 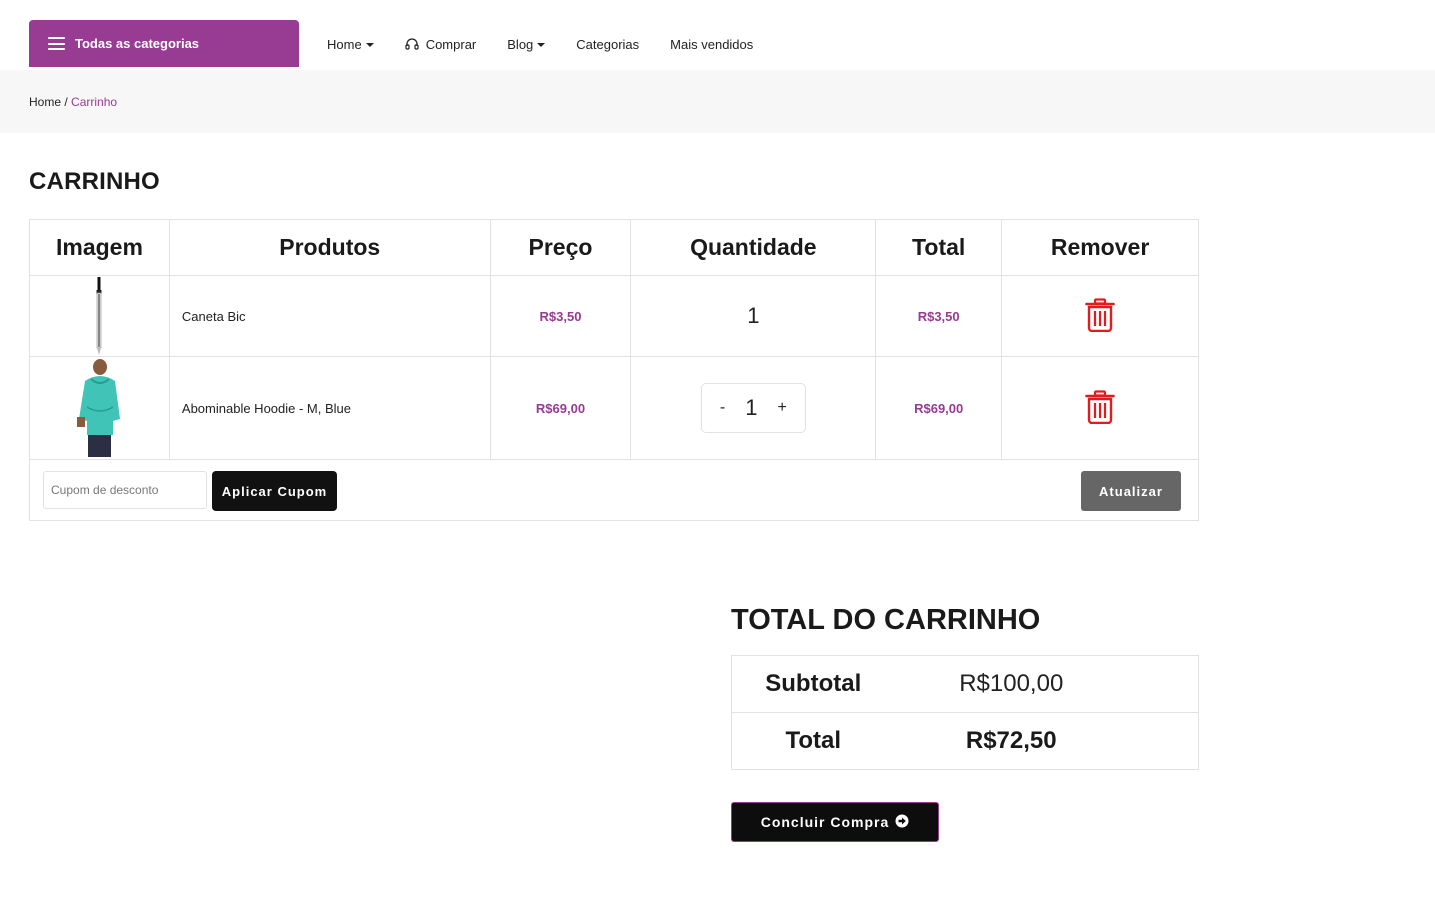 I want to click on coupon-row: Aplicar Cupom Atualizar, so click(x=614, y=490).